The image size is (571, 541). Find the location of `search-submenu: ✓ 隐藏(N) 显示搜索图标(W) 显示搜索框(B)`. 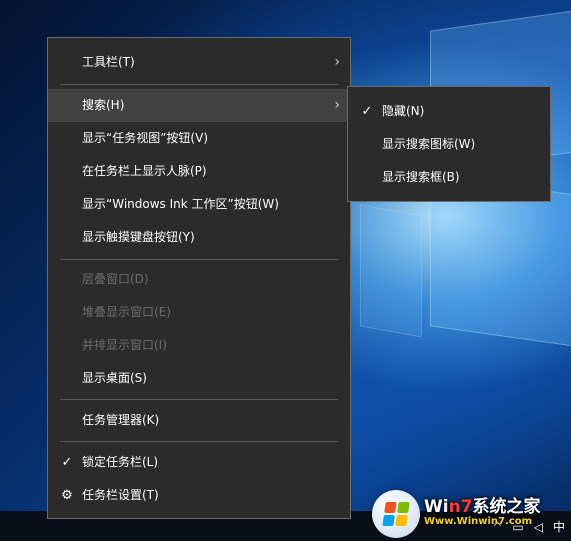

search-submenu: ✓ 隐藏(N) 显示搜索图标(W) 显示搜索框(B) is located at coordinates (449, 144).